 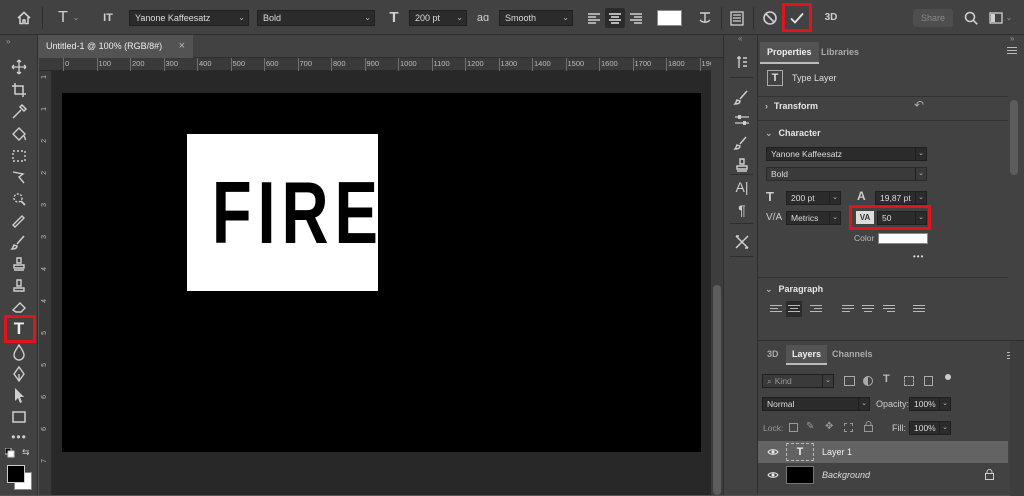 I want to click on workspace-icon, so click(x=996, y=18).